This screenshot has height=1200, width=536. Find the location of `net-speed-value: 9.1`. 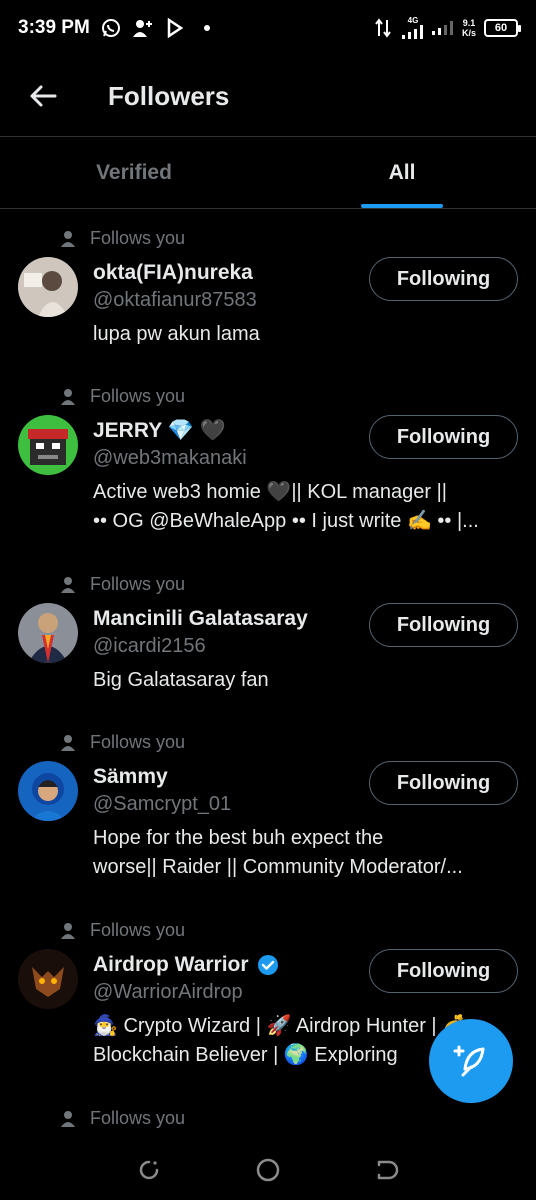

net-speed-value: 9.1 is located at coordinates (469, 23).